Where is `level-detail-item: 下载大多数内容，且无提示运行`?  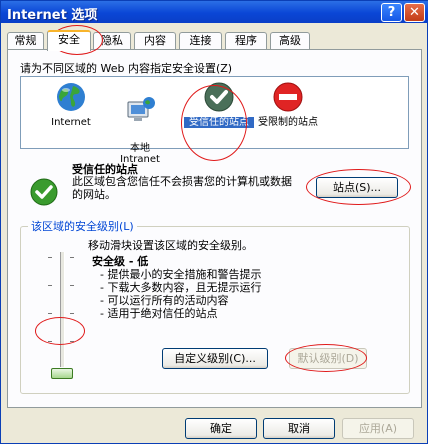
level-detail-item: 下载大多数内容，且无提示运行 is located at coordinates (180, 287).